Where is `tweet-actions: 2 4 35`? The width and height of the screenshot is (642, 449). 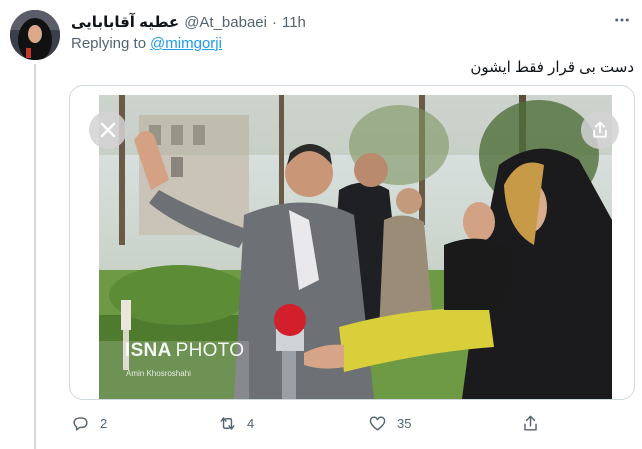
tweet-actions: 2 4 35 is located at coordinates (329, 424).